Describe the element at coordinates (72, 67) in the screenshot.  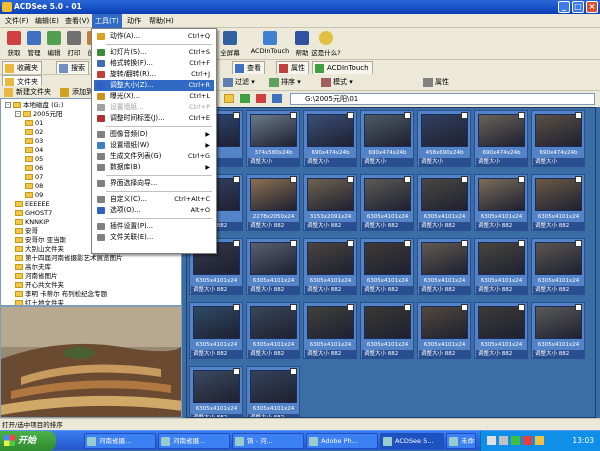
I see `tab-search: 搜索` at that location.